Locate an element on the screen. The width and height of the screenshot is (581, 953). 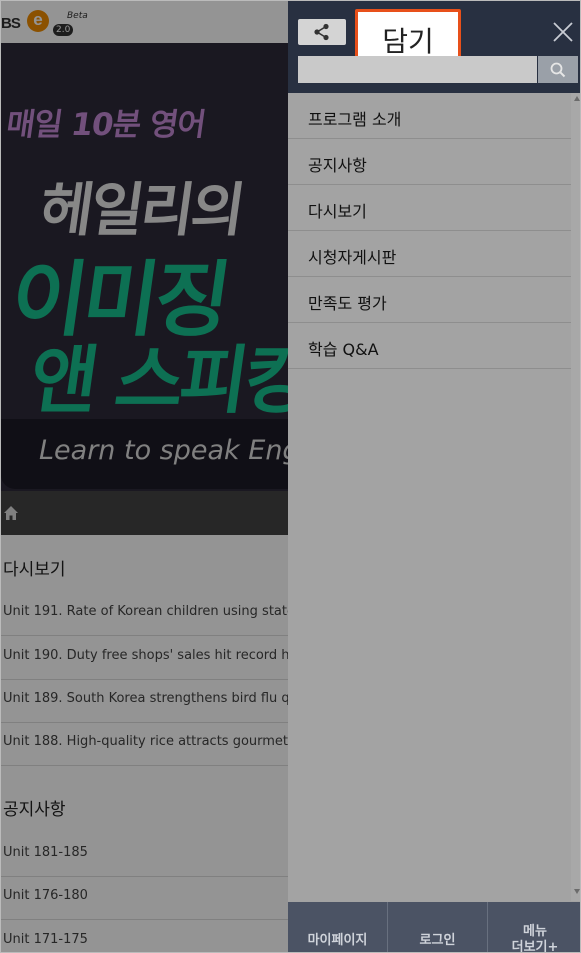
menu-item-learning-qa: 학습 Q&A is located at coordinates (429, 346).